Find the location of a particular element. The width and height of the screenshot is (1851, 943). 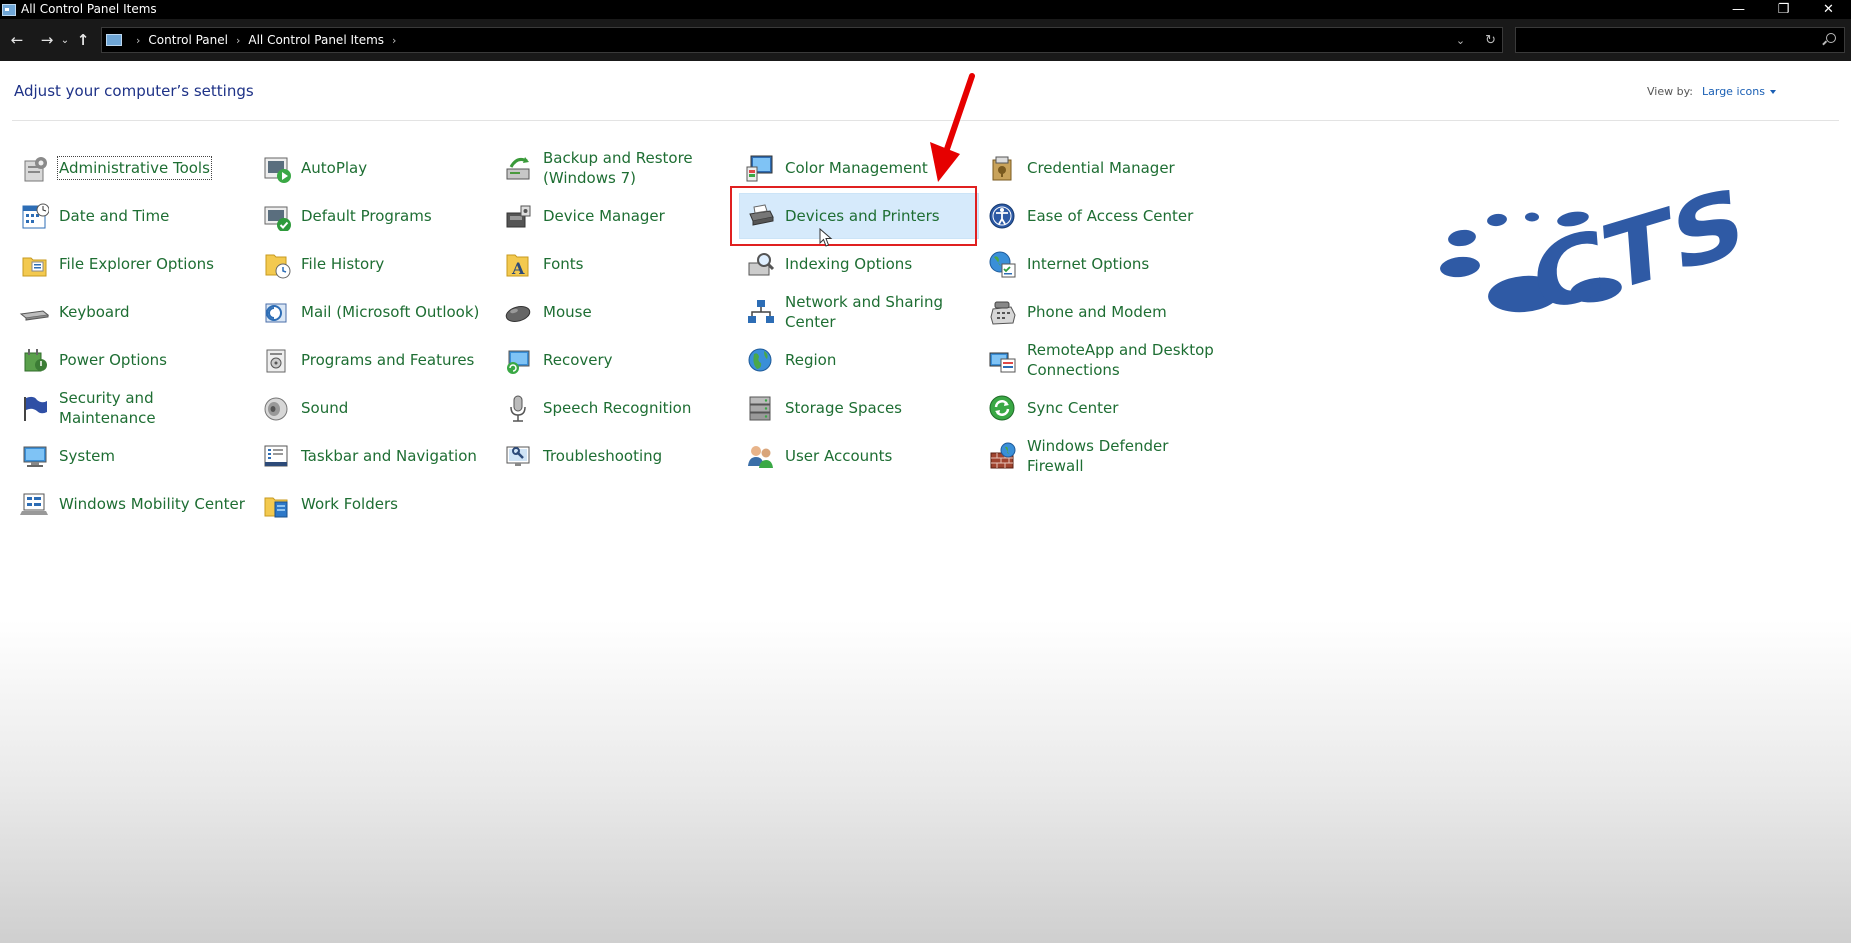

troubleshoot-icon is located at coordinates (518, 456).